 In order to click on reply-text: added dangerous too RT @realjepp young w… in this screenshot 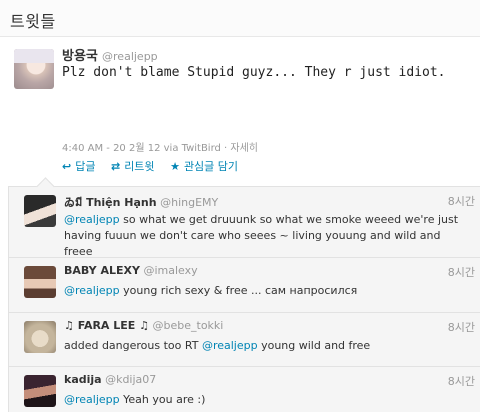, I will do `click(217, 345)`.